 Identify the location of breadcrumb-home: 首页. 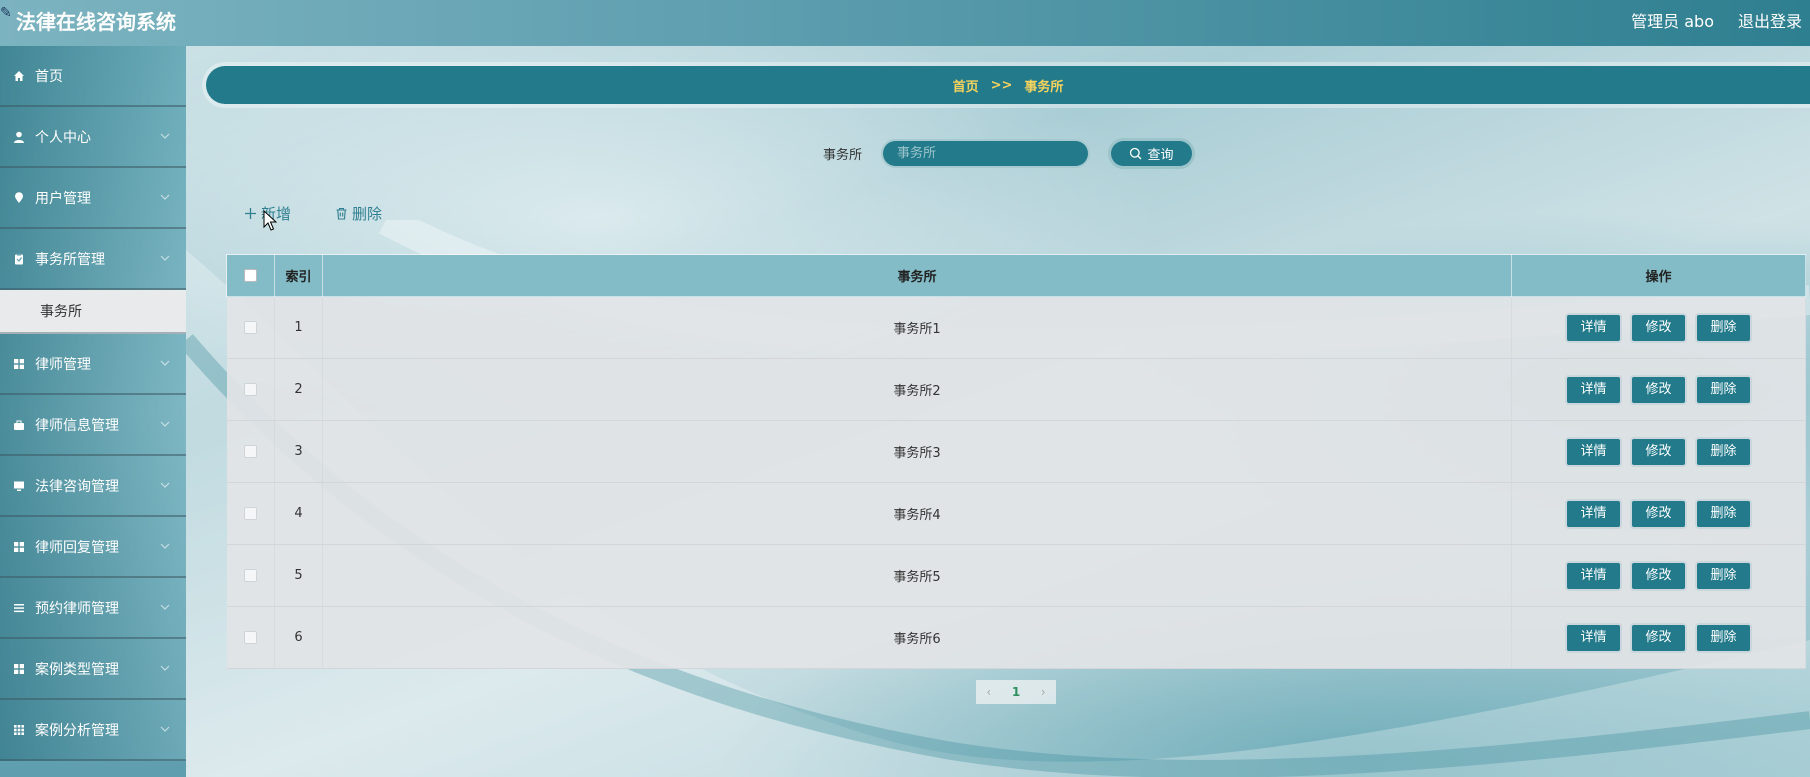
(966, 85).